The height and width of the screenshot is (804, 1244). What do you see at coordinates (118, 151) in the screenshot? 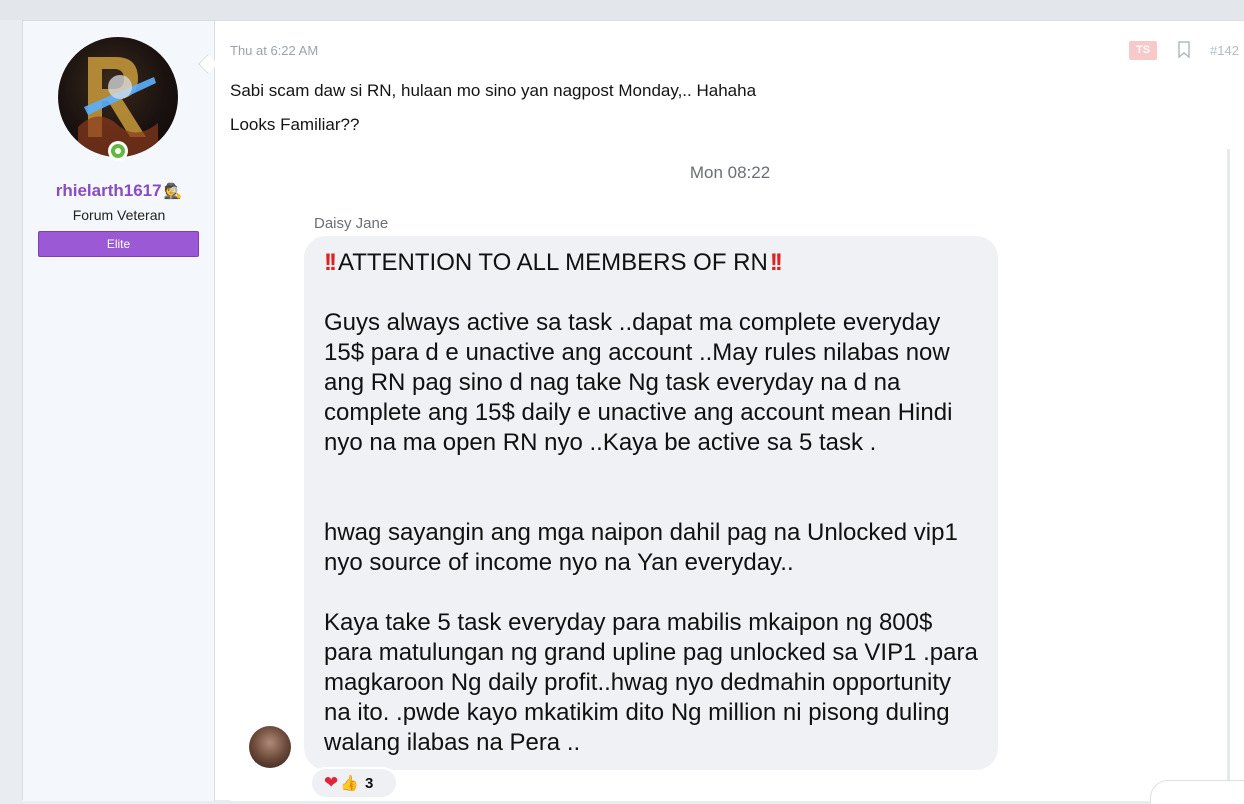
I see `online-status-icon` at bounding box center [118, 151].